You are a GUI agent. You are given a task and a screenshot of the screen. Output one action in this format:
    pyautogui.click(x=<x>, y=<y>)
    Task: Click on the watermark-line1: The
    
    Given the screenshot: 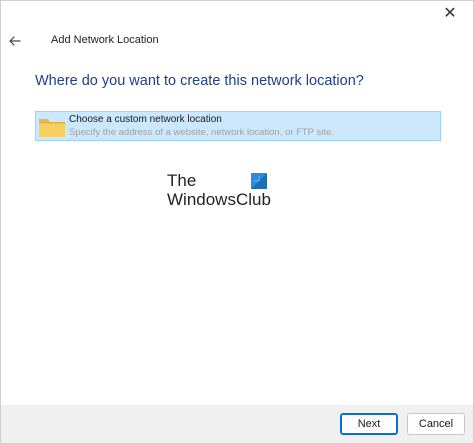 What is the action you would take?
    pyautogui.click(x=182, y=180)
    